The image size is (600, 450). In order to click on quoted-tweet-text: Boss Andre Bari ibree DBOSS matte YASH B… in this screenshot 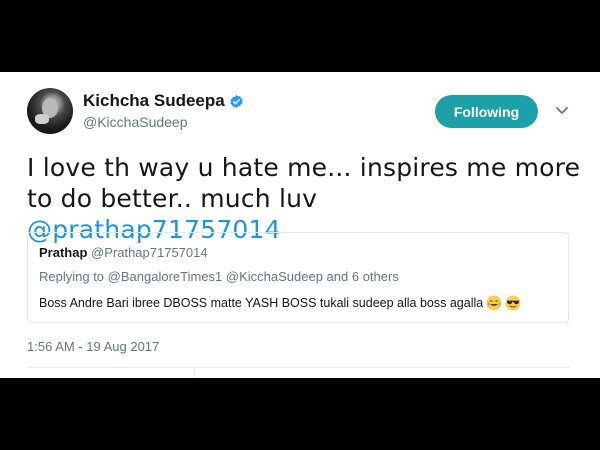, I will do `click(261, 303)`.